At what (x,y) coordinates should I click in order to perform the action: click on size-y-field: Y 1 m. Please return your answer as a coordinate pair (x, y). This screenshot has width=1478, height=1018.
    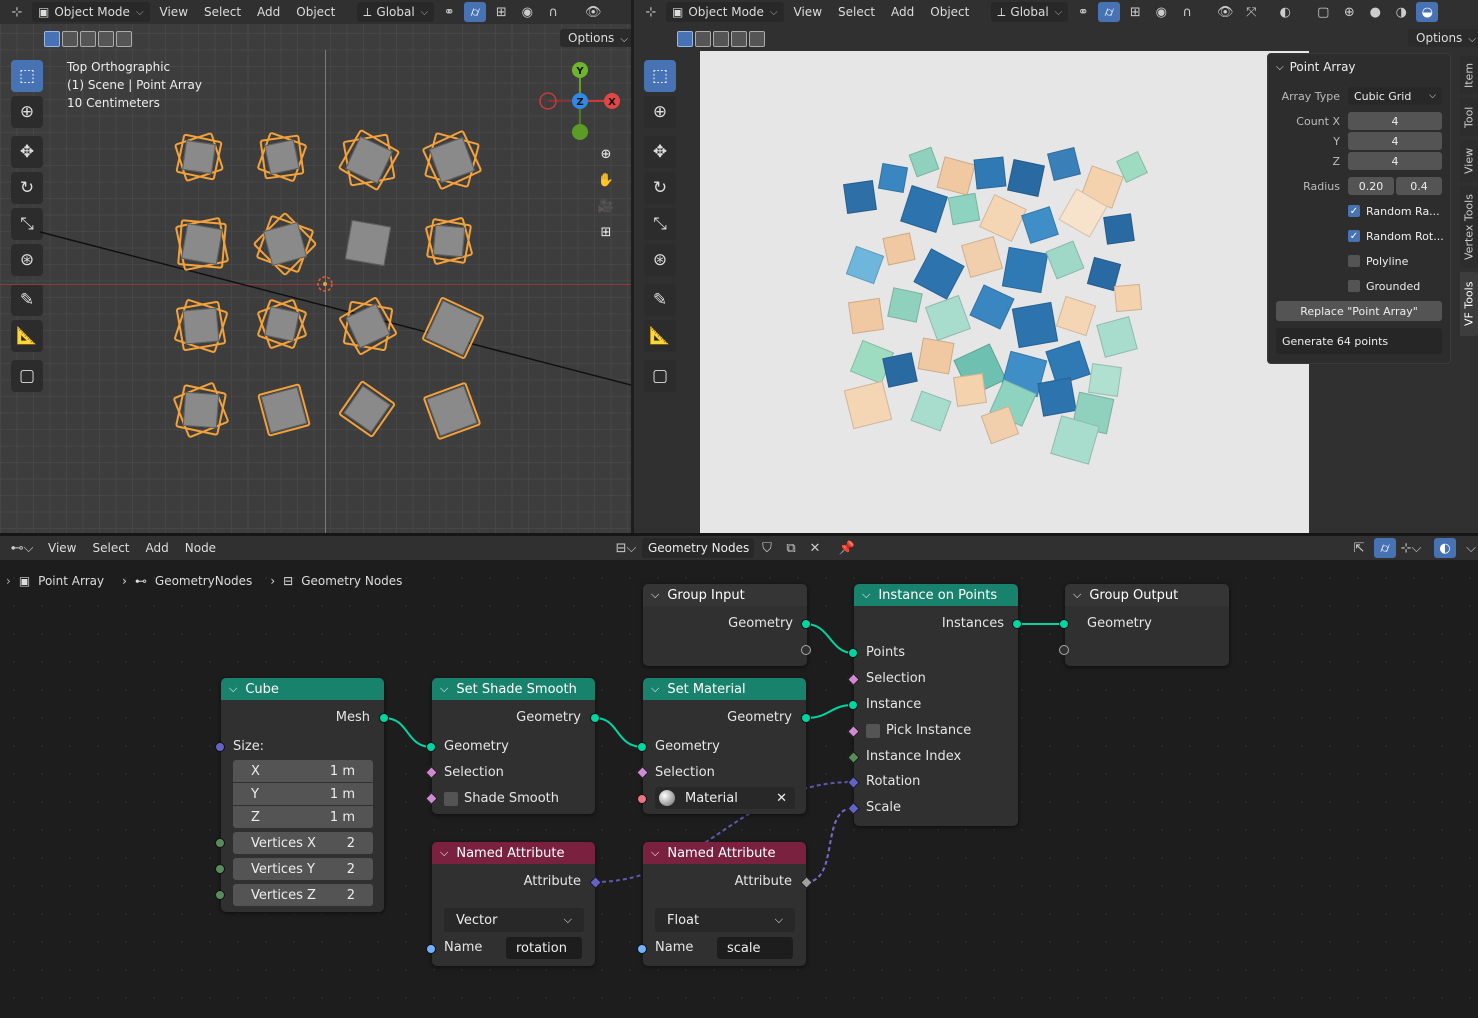
    Looking at the image, I should click on (303, 794).